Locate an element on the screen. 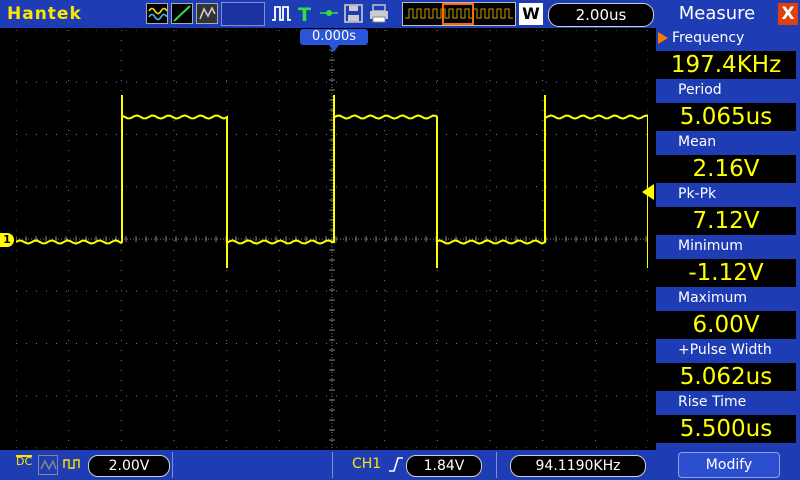  selected-arrow-icon is located at coordinates (663, 38).